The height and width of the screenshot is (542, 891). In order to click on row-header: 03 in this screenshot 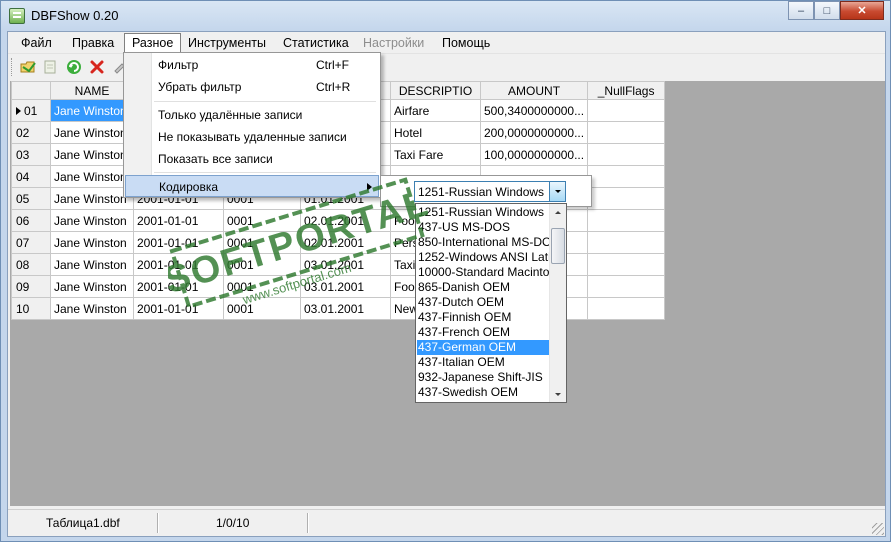, I will do `click(31, 154)`.